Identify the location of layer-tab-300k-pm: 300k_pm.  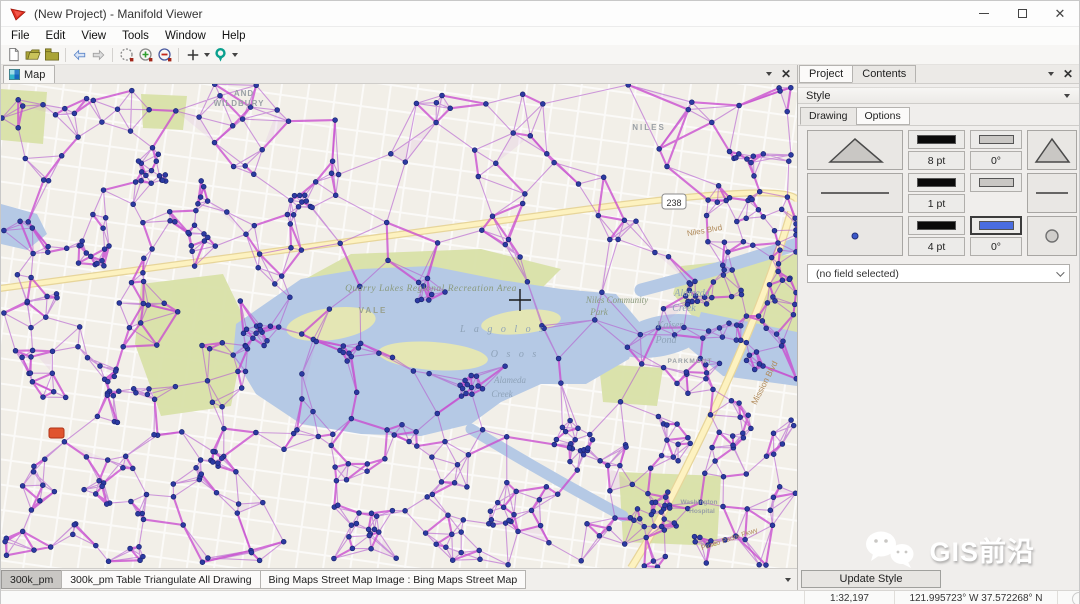
(32, 579).